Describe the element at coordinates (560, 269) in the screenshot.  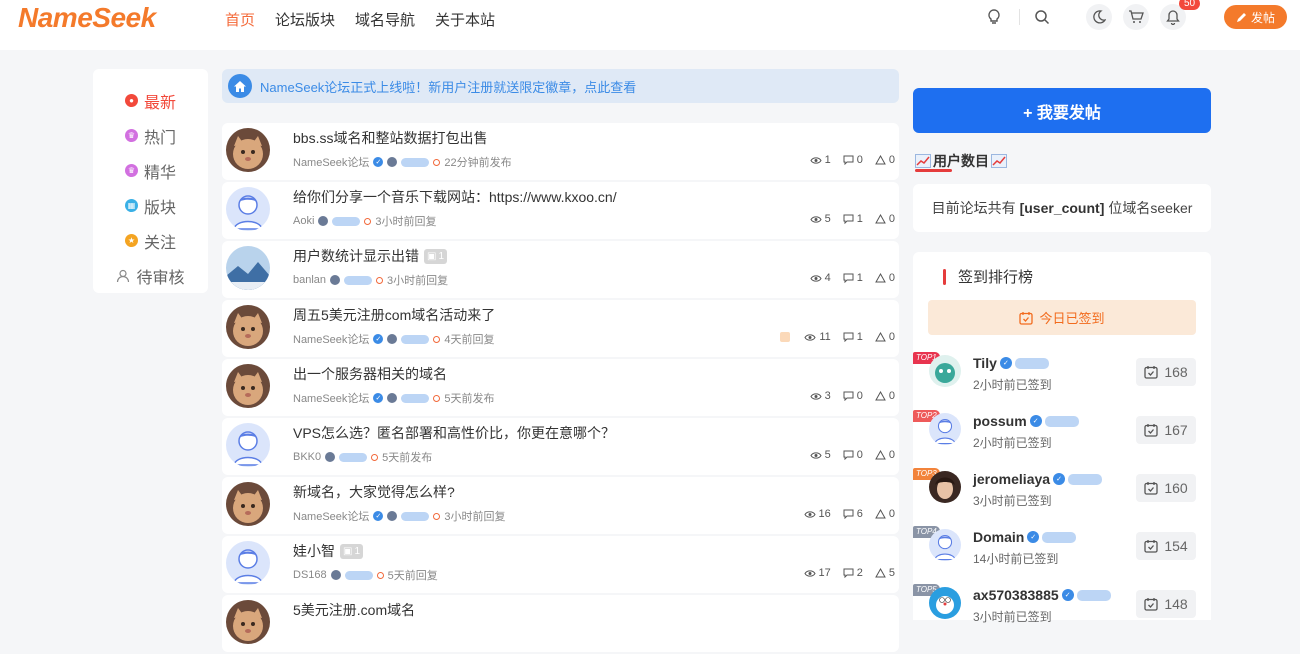
I see `post-row: 用户数统计显示出错 ▣ 1 banlan 3小时前回复 4 1 0` at that location.